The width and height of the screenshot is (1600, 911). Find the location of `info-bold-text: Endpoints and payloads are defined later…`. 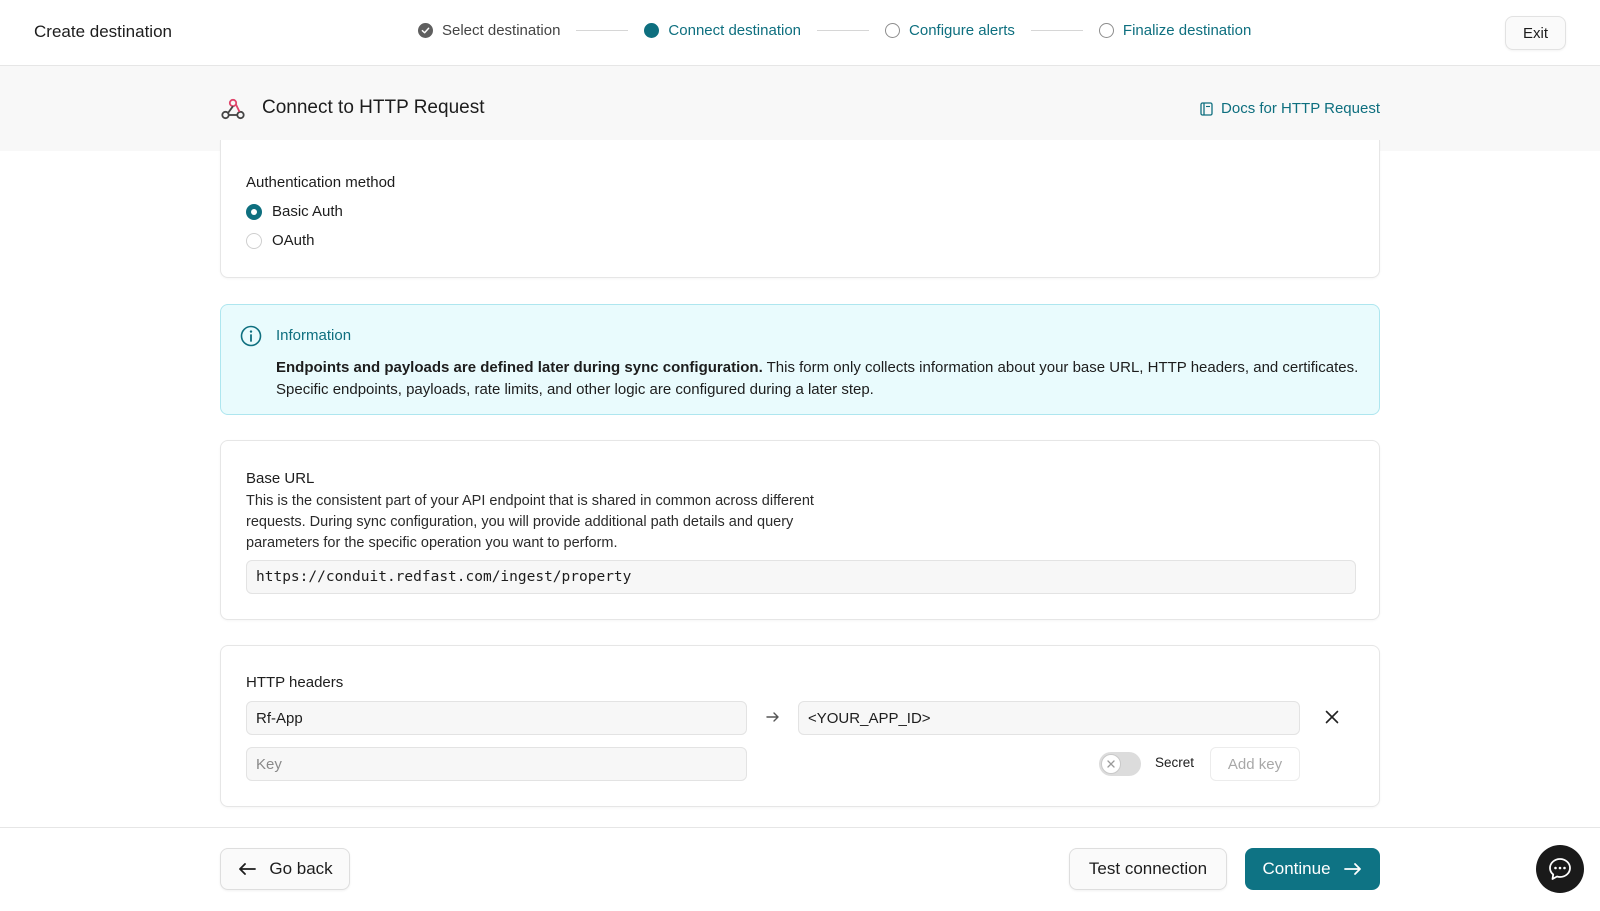

info-bold-text: Endpoints and payloads are defined later… is located at coordinates (519, 367).